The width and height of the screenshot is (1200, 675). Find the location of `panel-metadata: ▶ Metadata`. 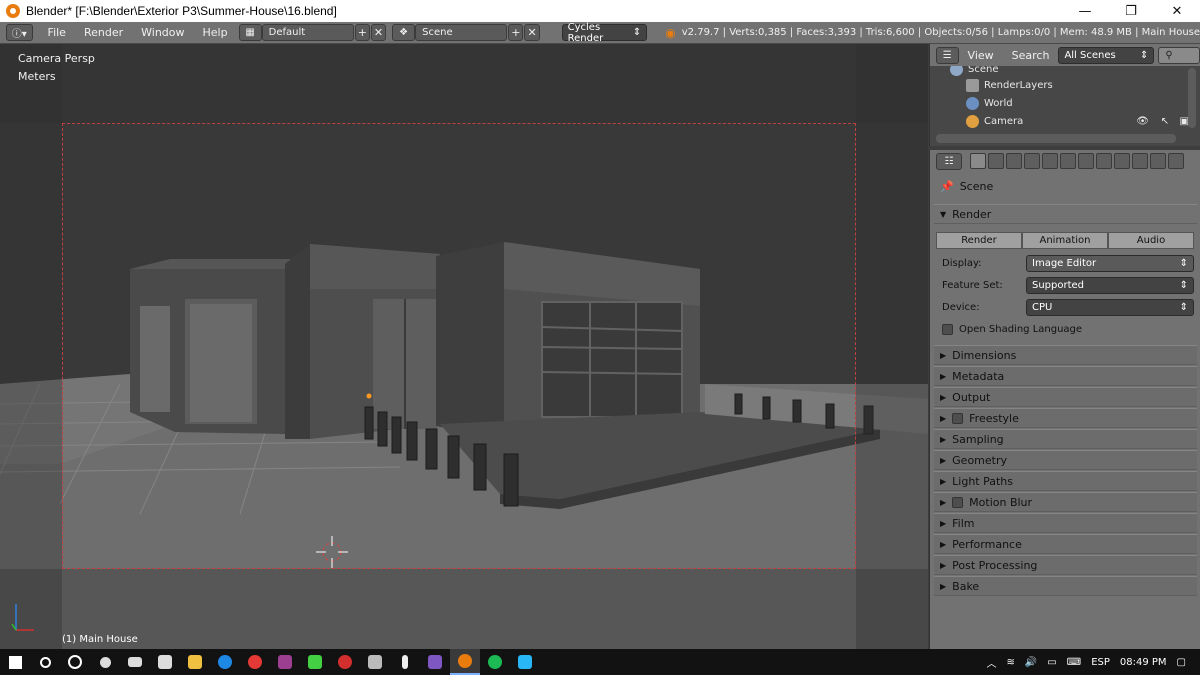

panel-metadata: ▶ Metadata is located at coordinates (1065, 376).